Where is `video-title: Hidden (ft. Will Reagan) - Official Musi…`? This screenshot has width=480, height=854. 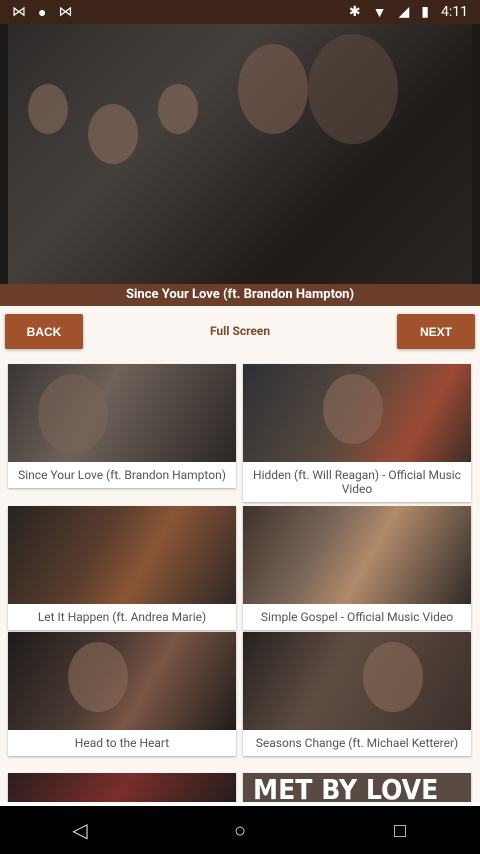 video-title: Hidden (ft. Will Reagan) - Official Musi… is located at coordinates (357, 482).